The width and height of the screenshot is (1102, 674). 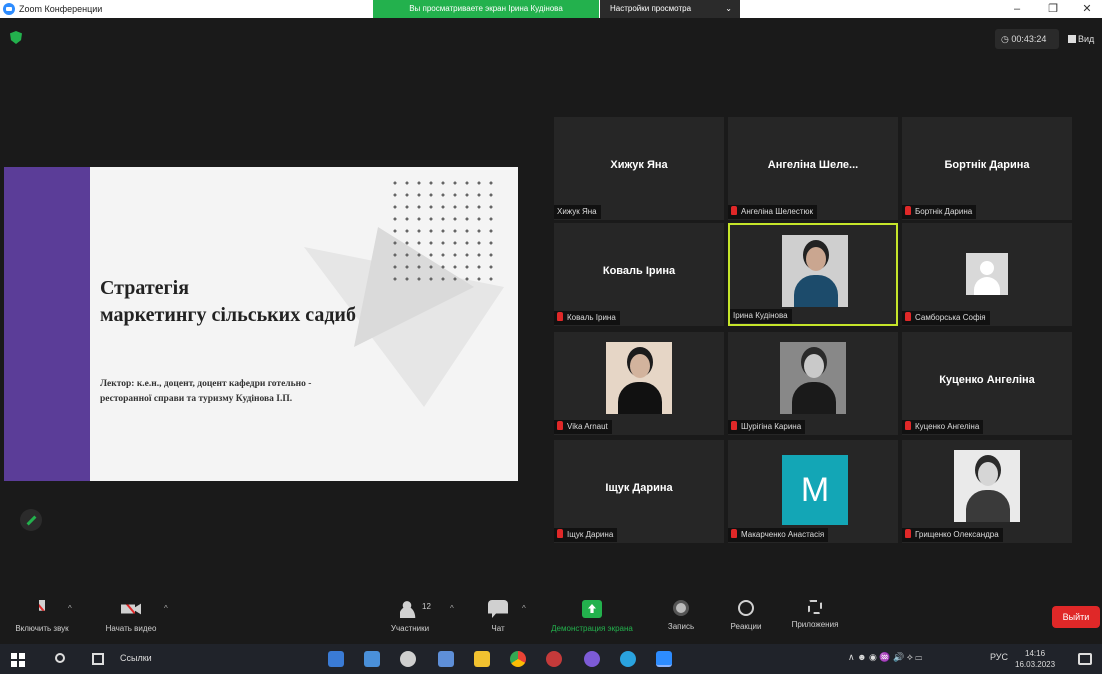 What do you see at coordinates (1035, 653) in the screenshot?
I see `clock-time: 14:16` at bounding box center [1035, 653].